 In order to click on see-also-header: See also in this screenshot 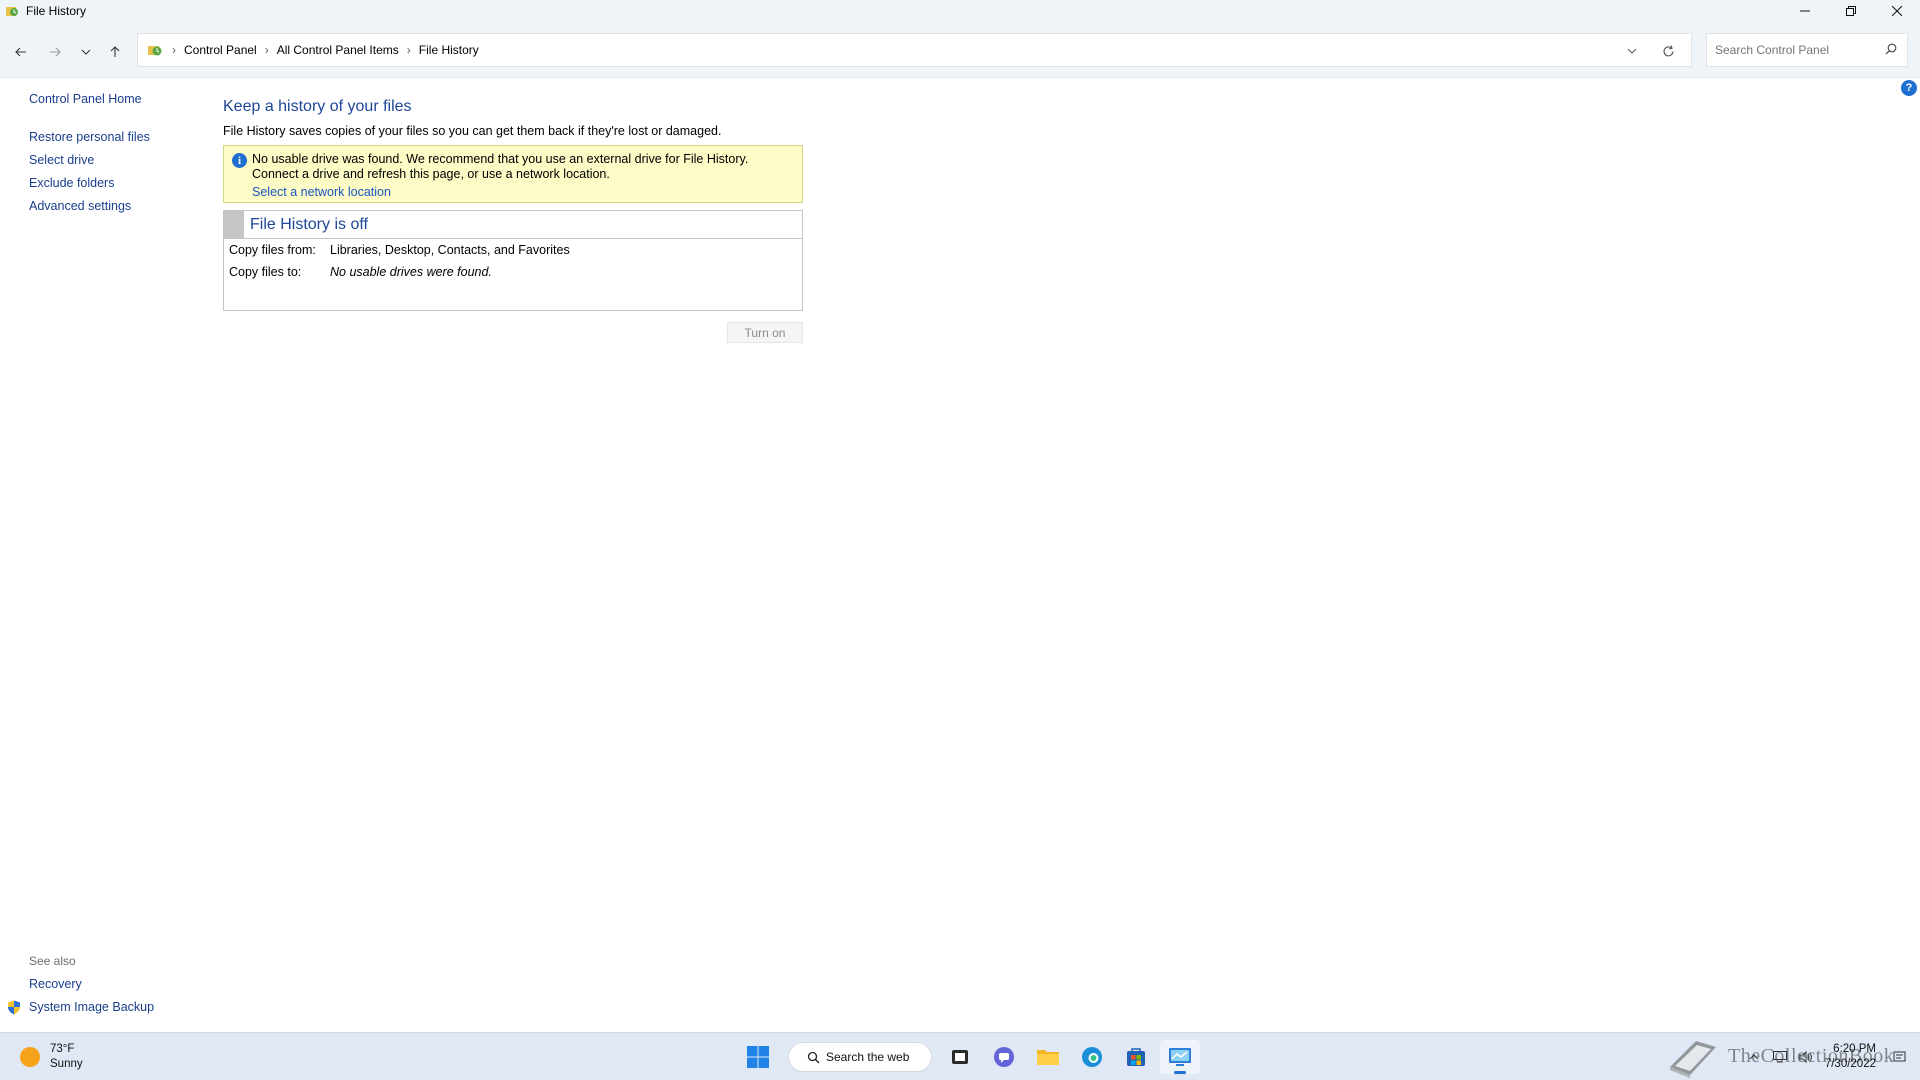, I will do `click(52, 961)`.